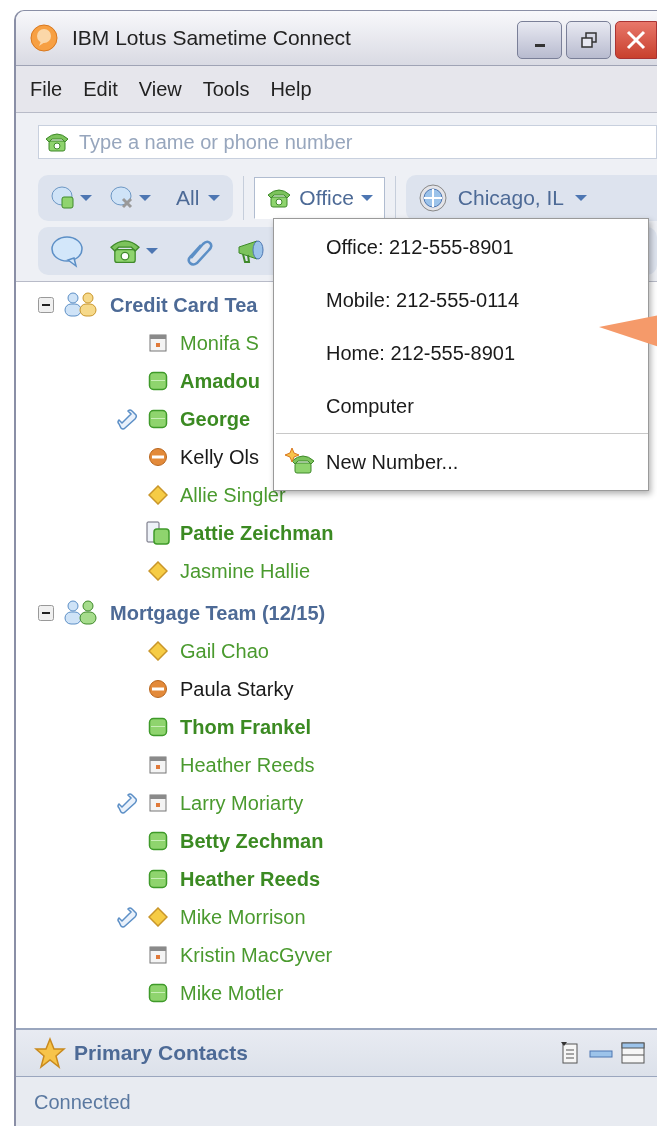  I want to click on restore-button, so click(588, 40).